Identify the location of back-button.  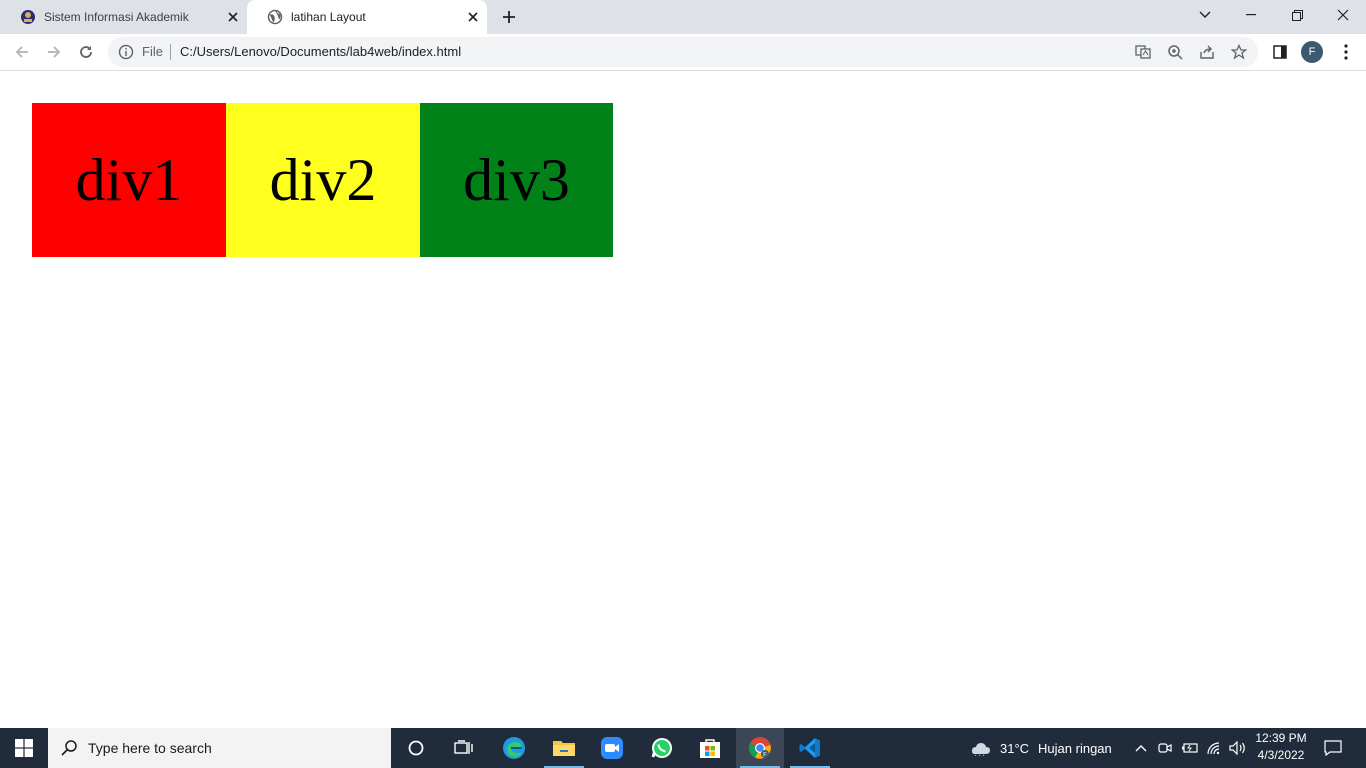
(22, 52).